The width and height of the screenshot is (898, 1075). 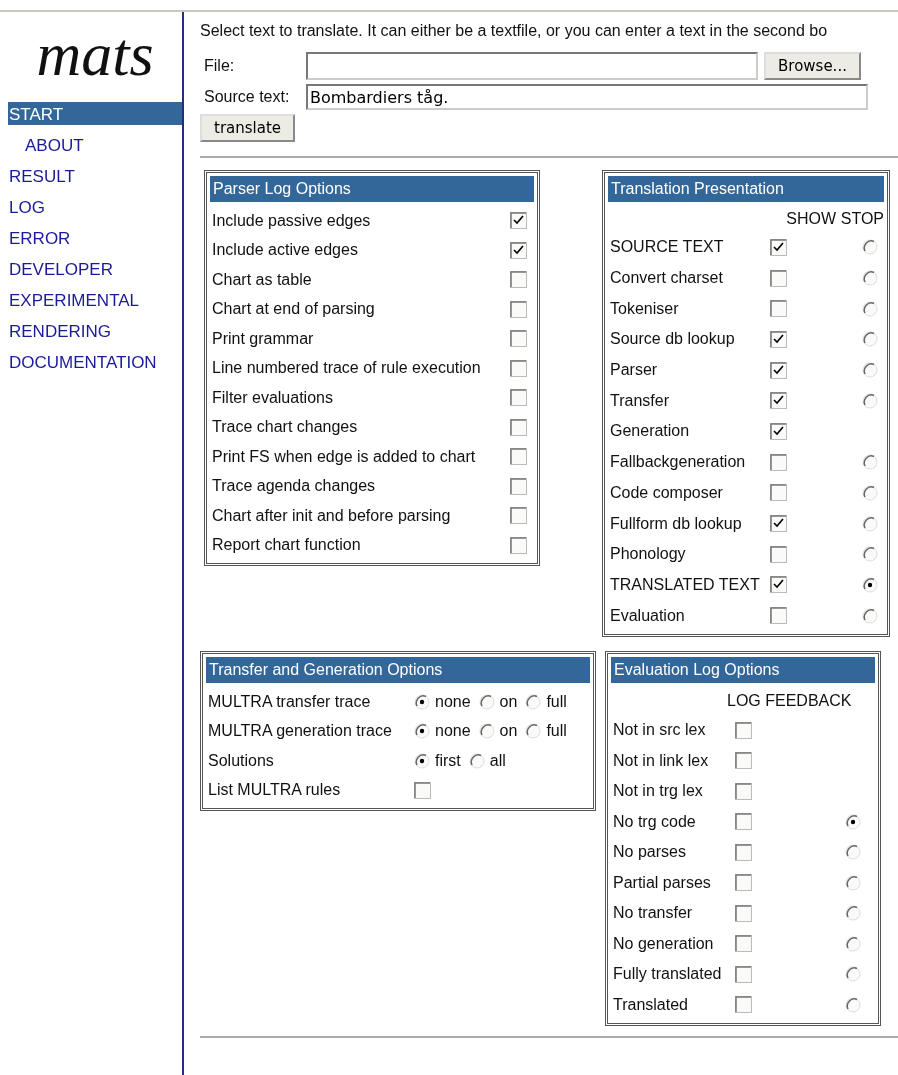 What do you see at coordinates (344, 456) in the screenshot?
I see `option-label: Print FS when edge is added to chart` at bounding box center [344, 456].